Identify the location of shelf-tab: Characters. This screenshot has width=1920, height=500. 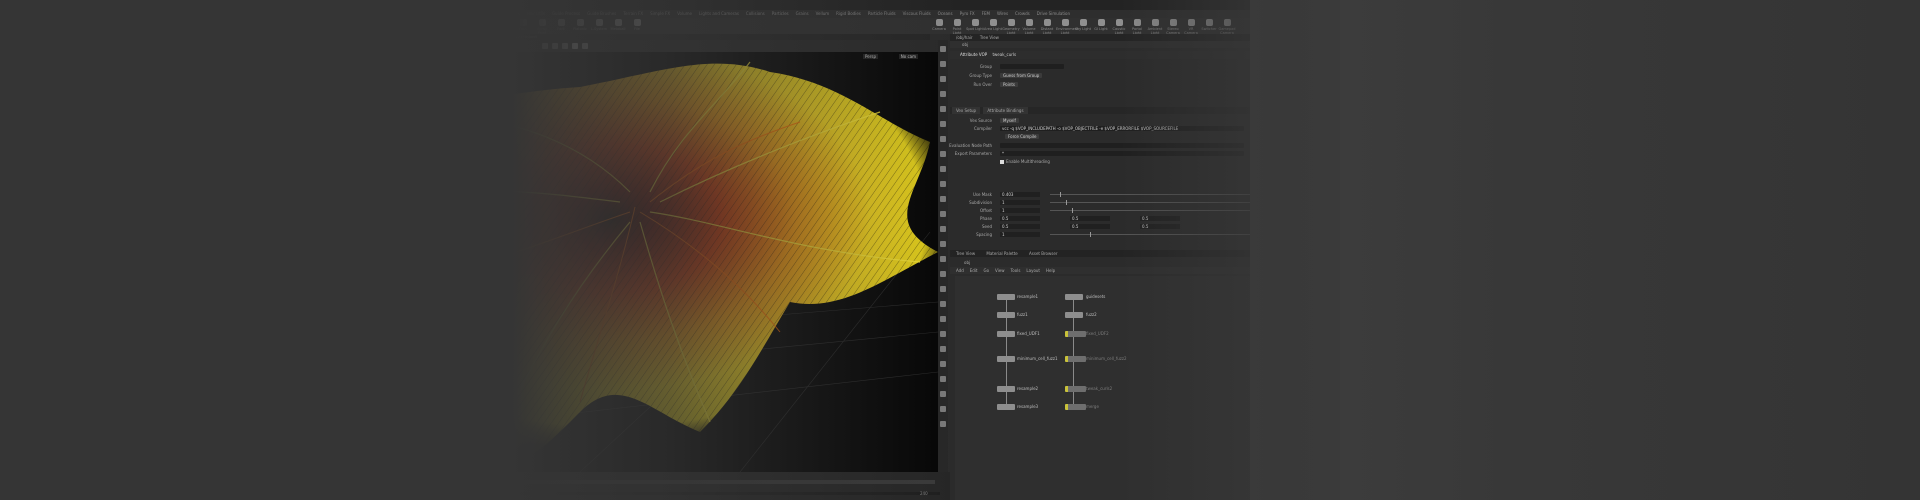
(479, 13).